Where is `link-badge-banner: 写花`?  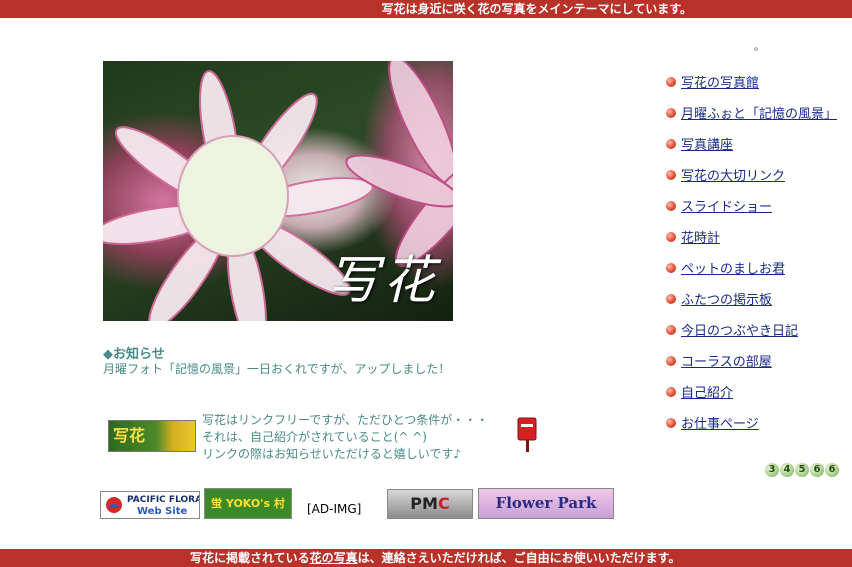 link-badge-banner: 写花 is located at coordinates (152, 436).